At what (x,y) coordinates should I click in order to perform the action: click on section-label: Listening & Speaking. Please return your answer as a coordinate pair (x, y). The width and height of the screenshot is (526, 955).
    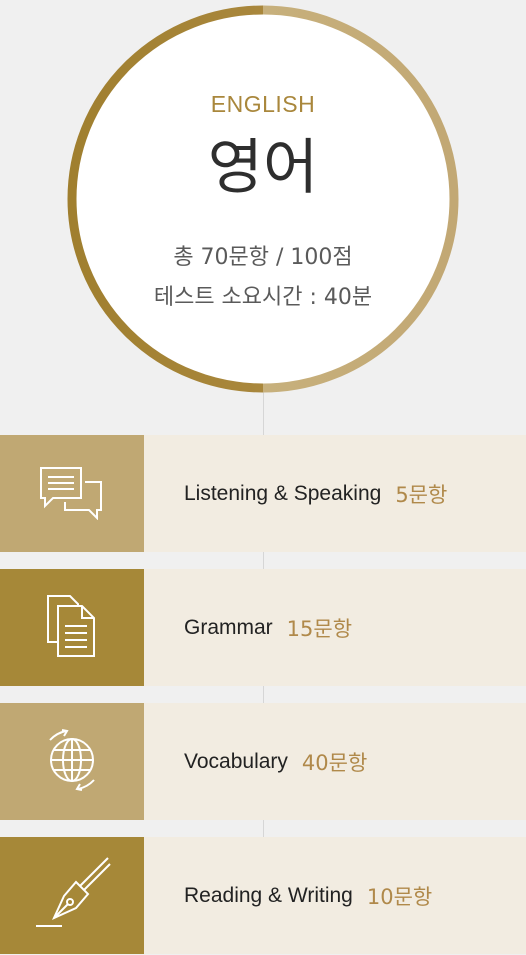
    Looking at the image, I should click on (283, 493).